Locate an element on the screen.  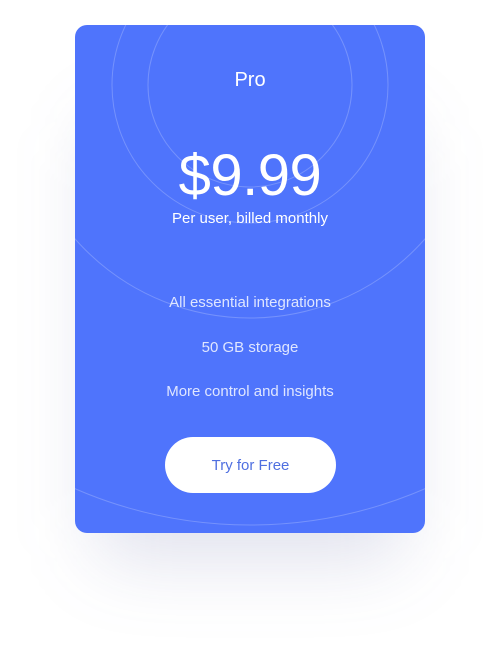
plan-name: Pro is located at coordinates (250, 80).